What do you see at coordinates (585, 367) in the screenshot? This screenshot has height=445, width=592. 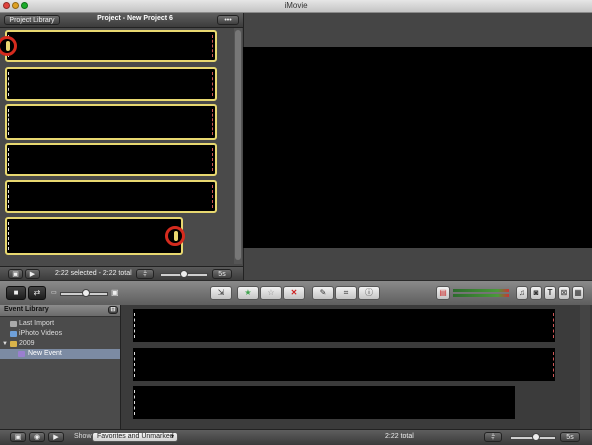 I see `event-browser-scrollbar` at bounding box center [585, 367].